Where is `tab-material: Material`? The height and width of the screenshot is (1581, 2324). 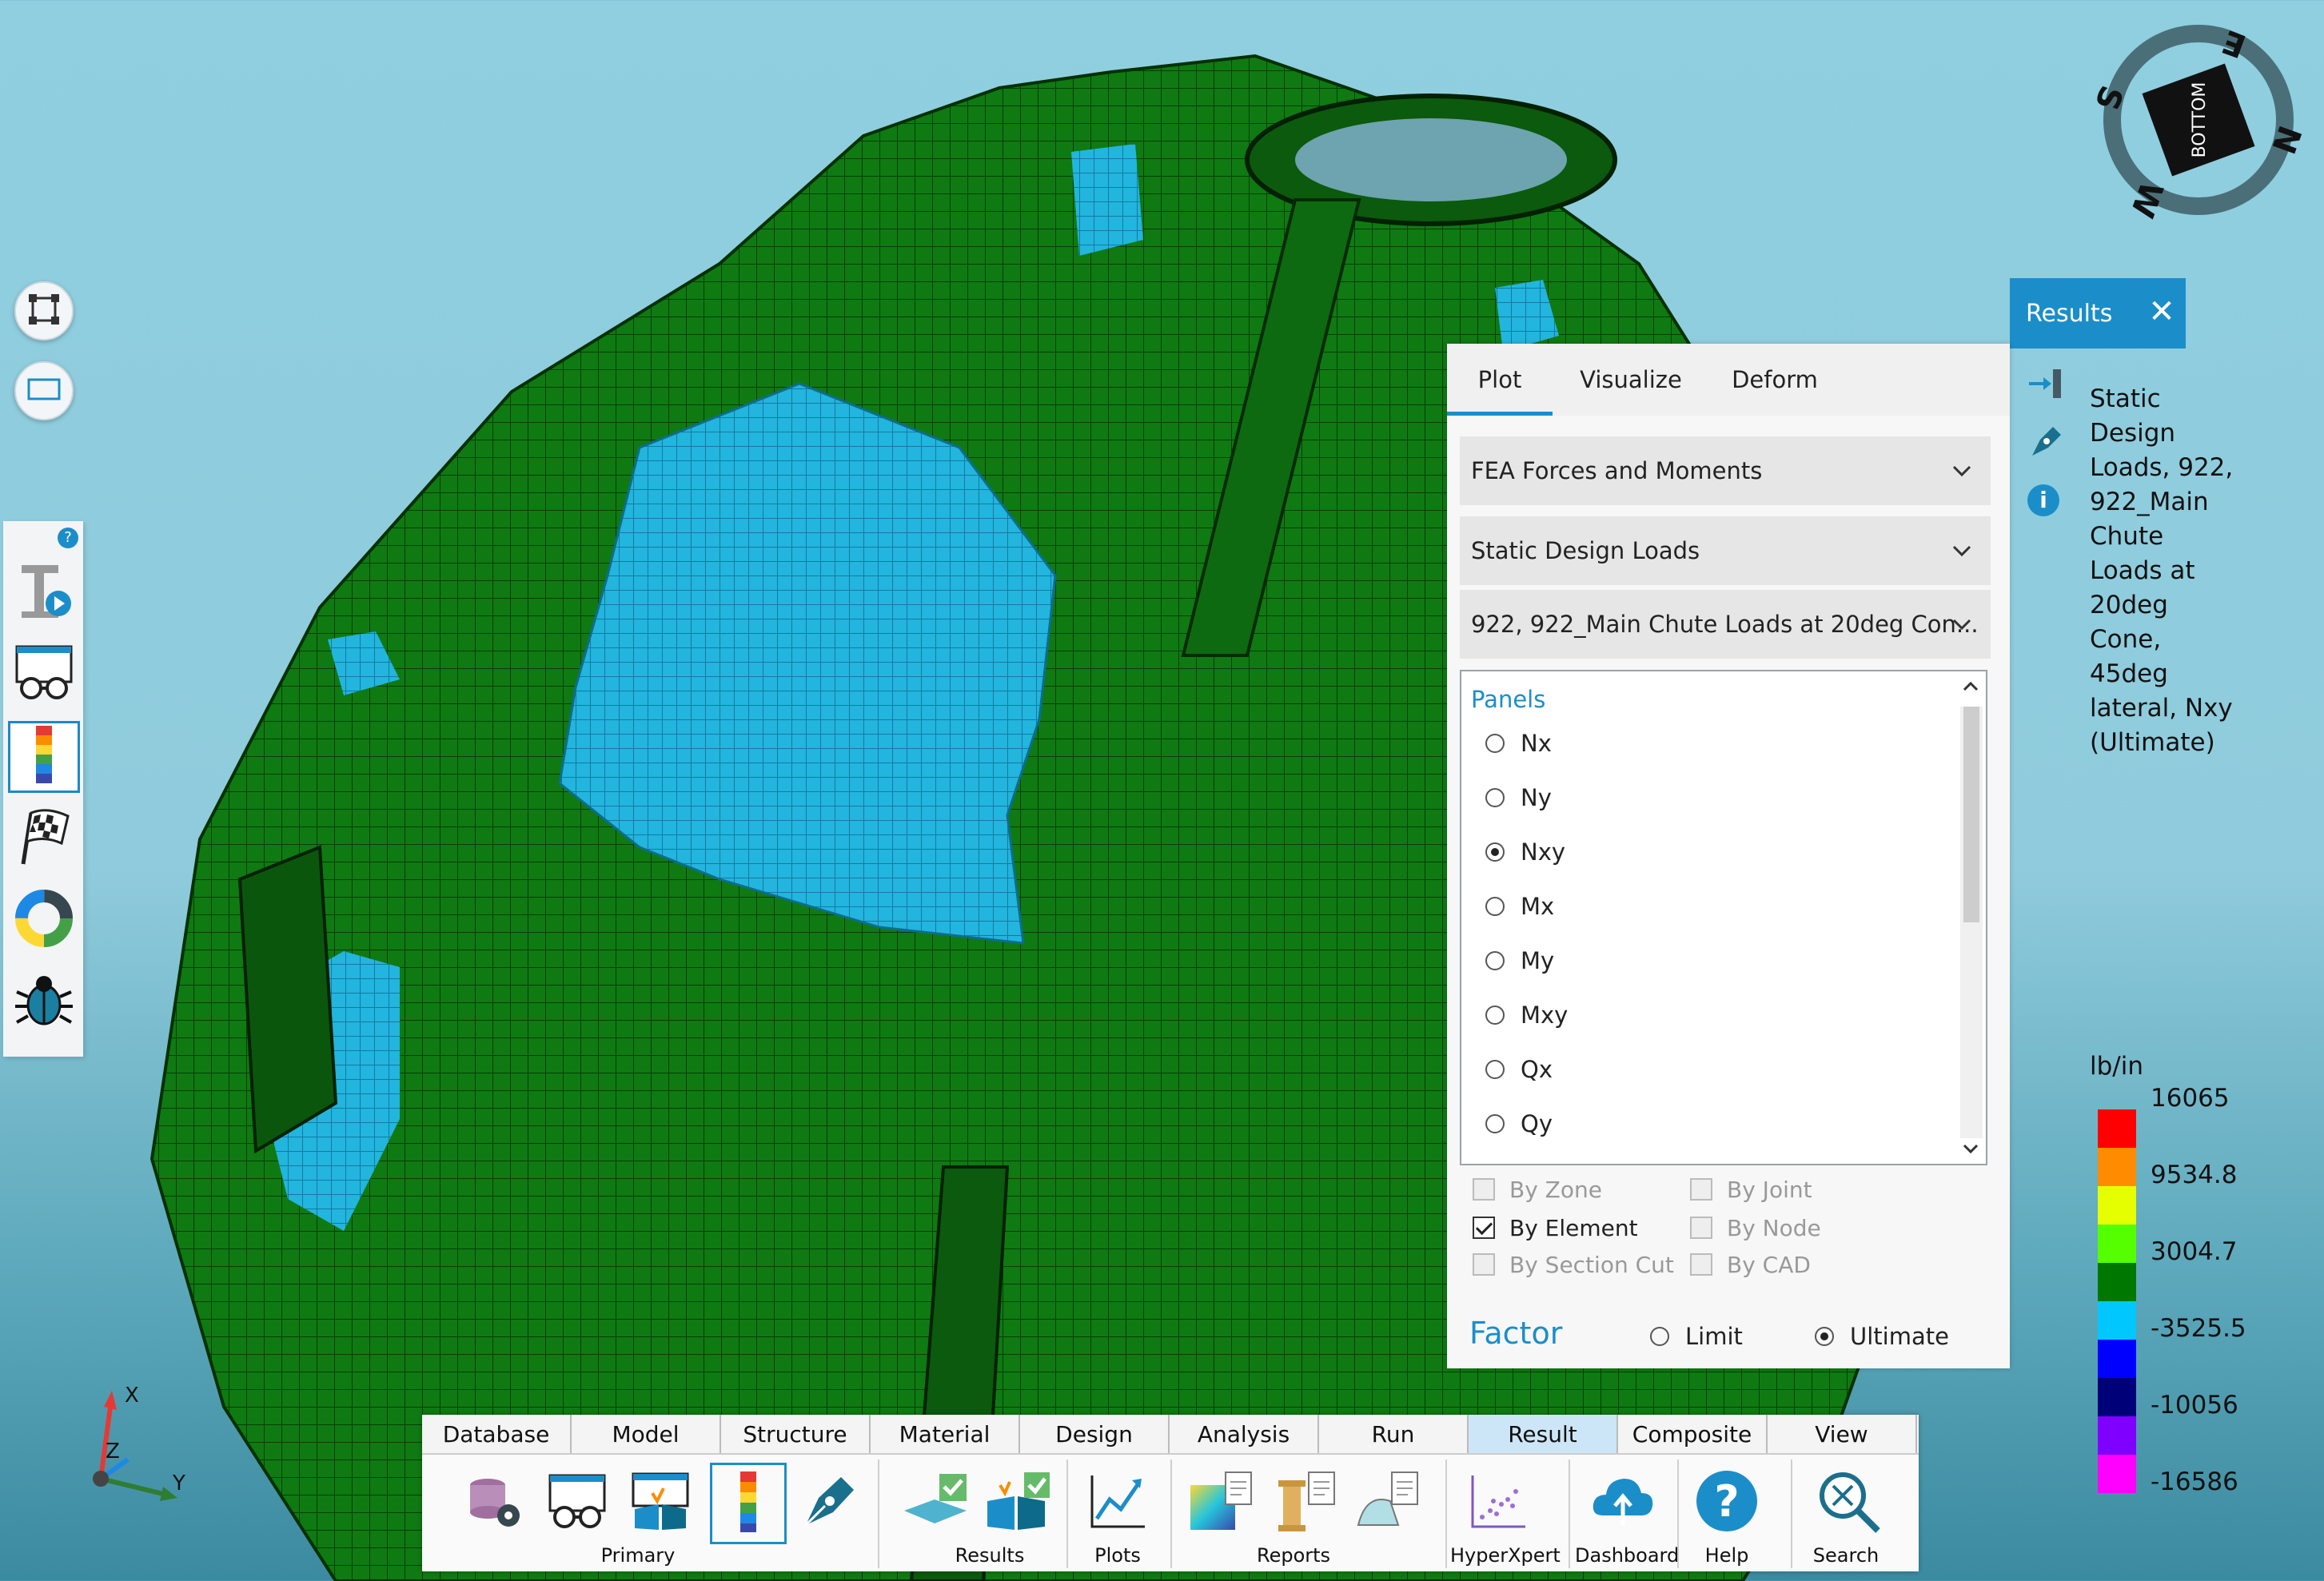
tab-material: Material is located at coordinates (945, 1434).